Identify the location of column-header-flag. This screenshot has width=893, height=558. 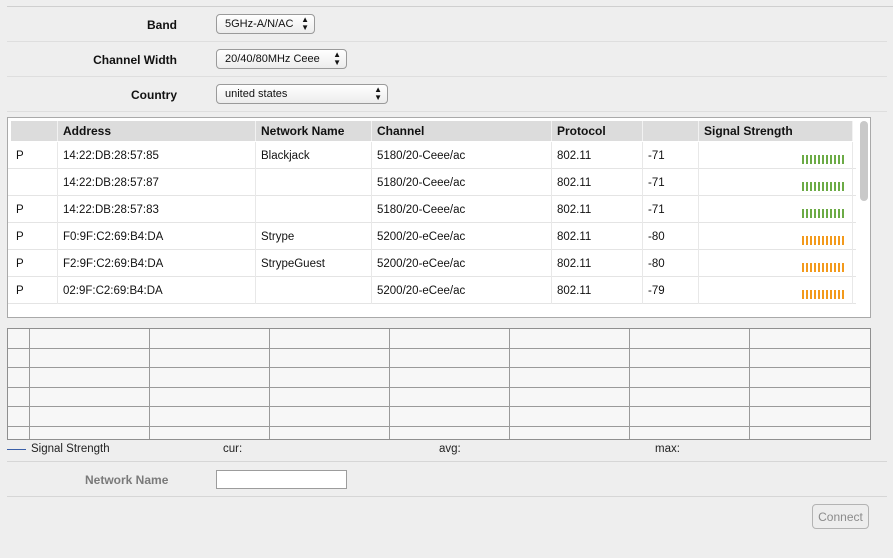
(34, 131).